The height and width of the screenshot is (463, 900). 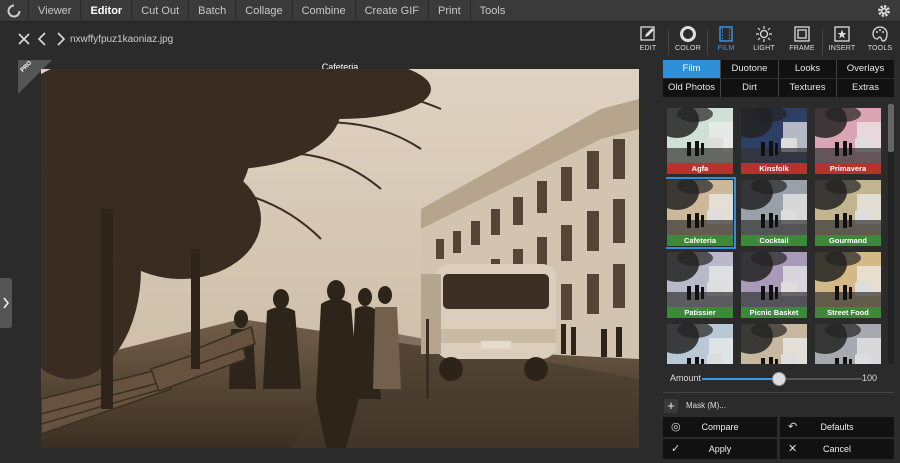 I want to click on undo-icon: ↶, so click(x=793, y=427).